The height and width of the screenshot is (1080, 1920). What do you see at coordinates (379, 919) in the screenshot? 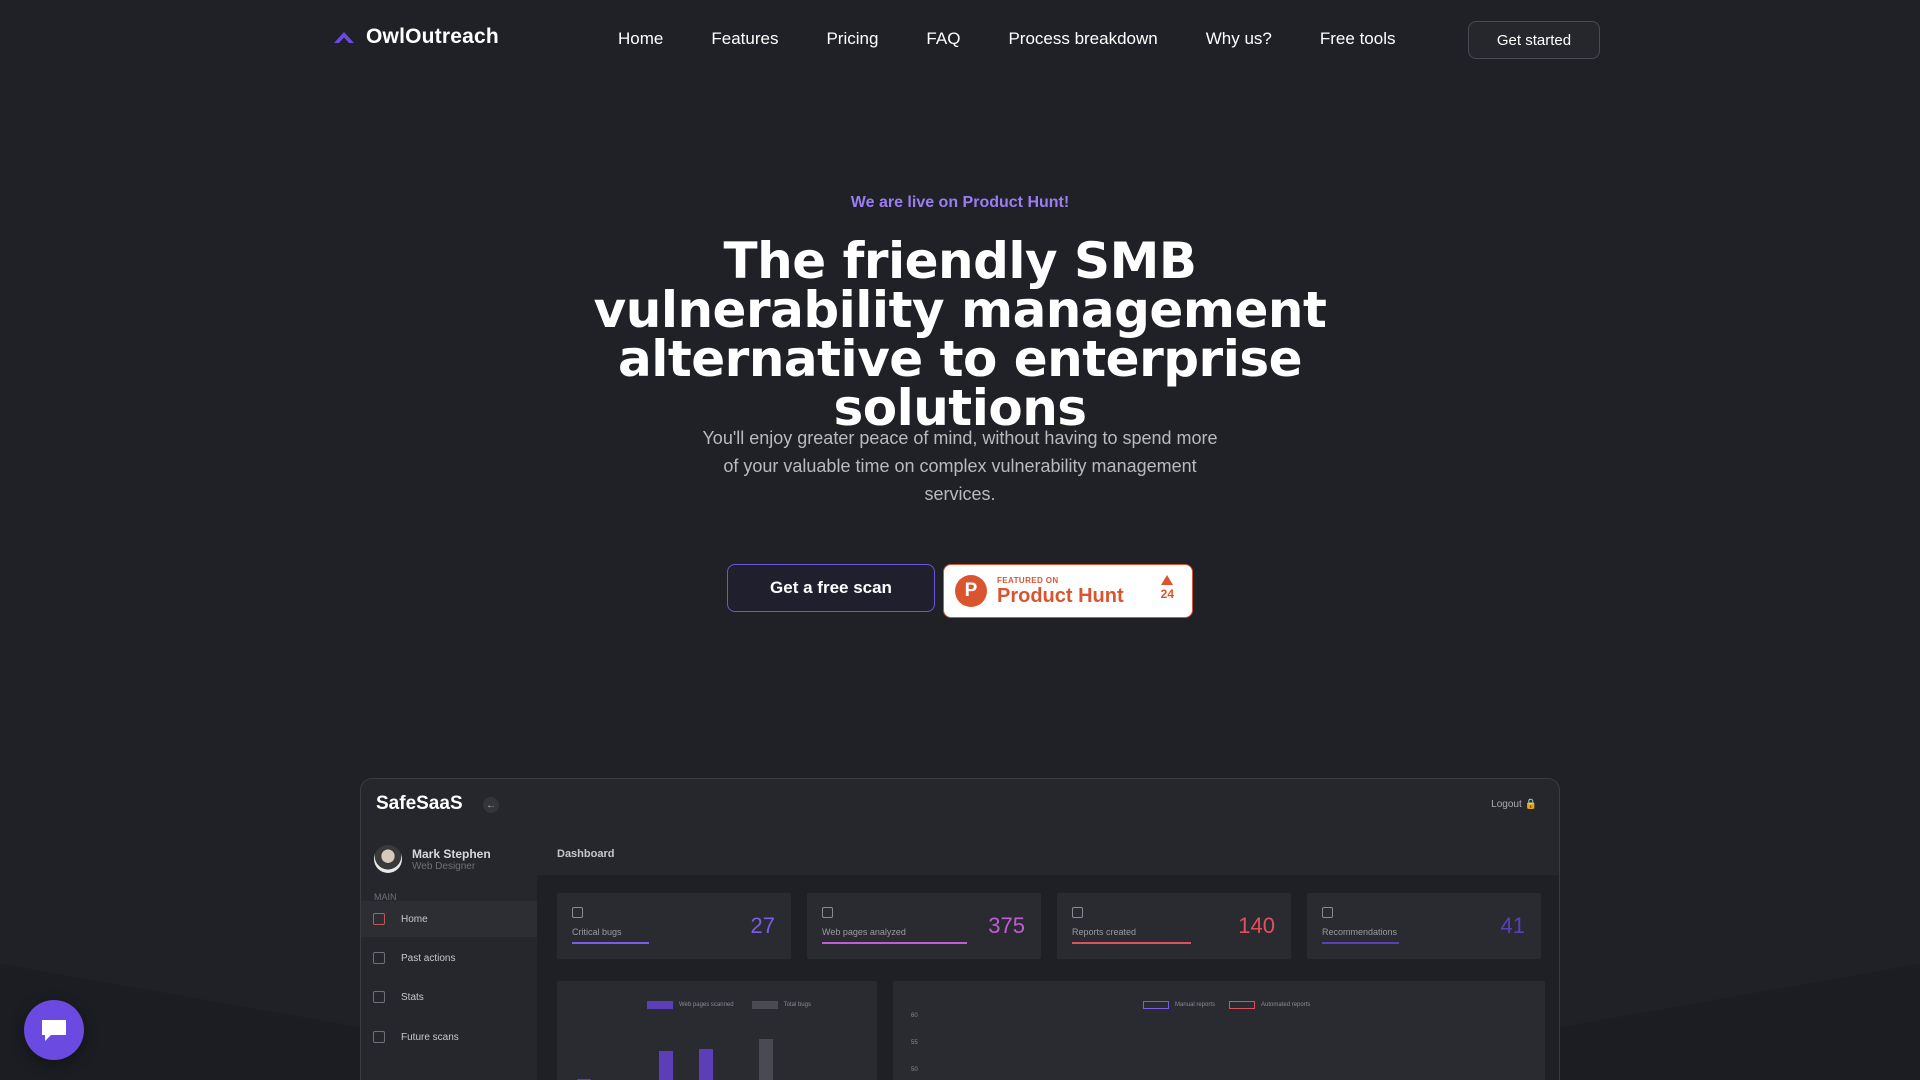
I see `home-icon` at bounding box center [379, 919].